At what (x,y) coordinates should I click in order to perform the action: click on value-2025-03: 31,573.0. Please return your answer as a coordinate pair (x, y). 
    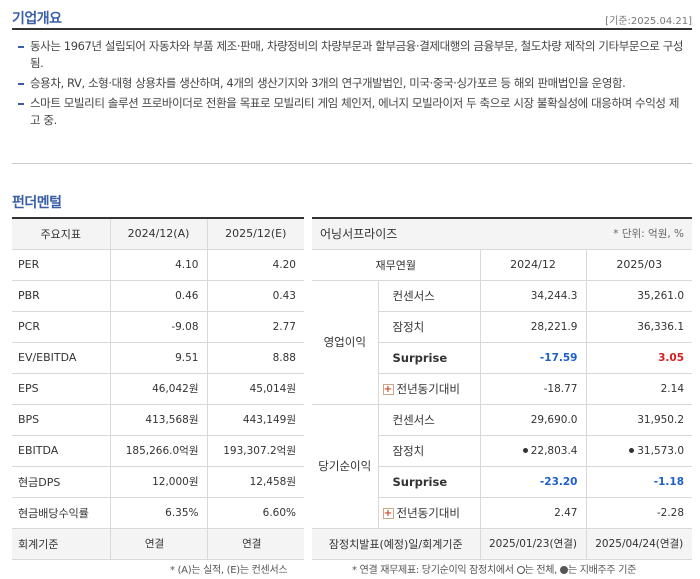
    Looking at the image, I should click on (639, 451).